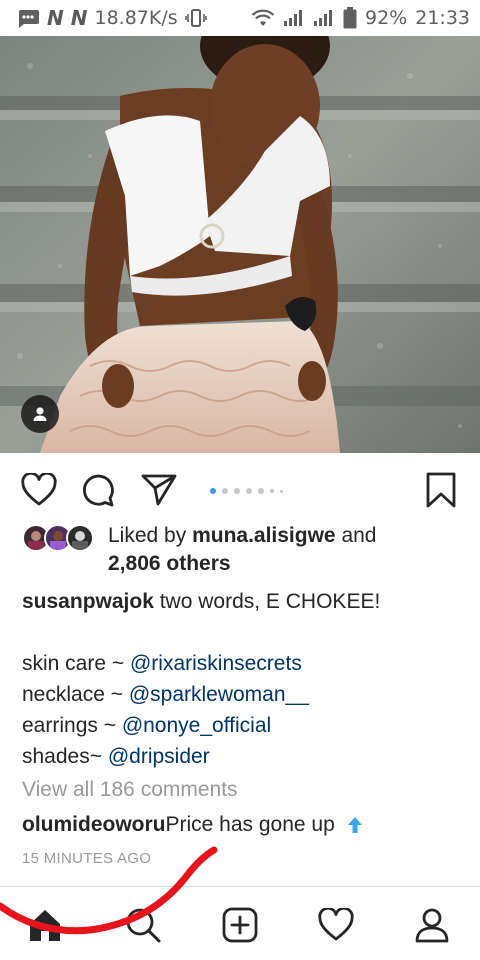  What do you see at coordinates (60, 539) in the screenshot?
I see `liker-avatars` at bounding box center [60, 539].